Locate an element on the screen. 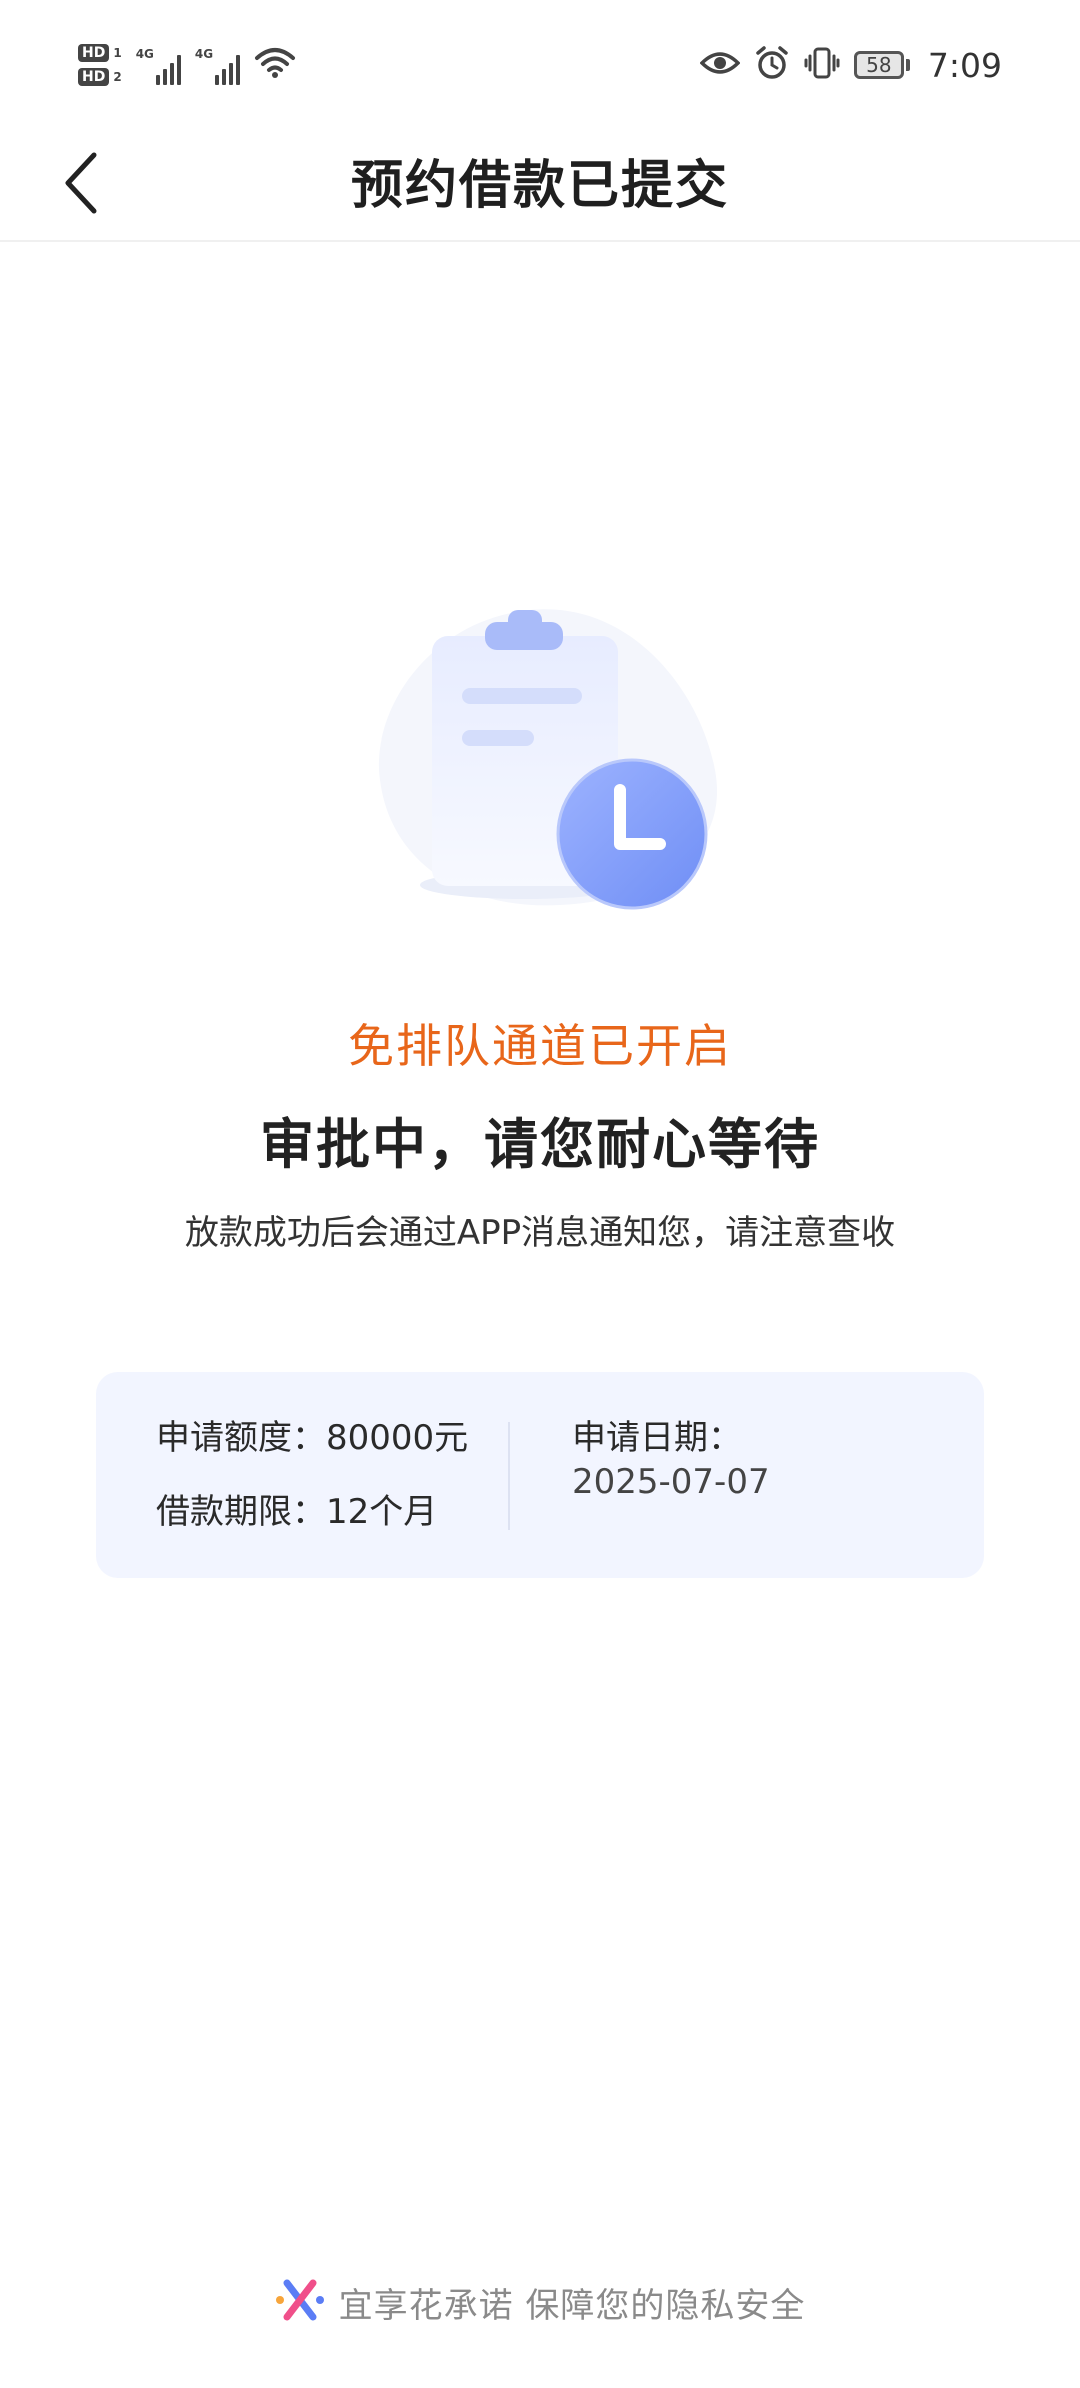 The height and width of the screenshot is (2388, 1080). hd-badge-2: HD 2 is located at coordinates (100, 77).